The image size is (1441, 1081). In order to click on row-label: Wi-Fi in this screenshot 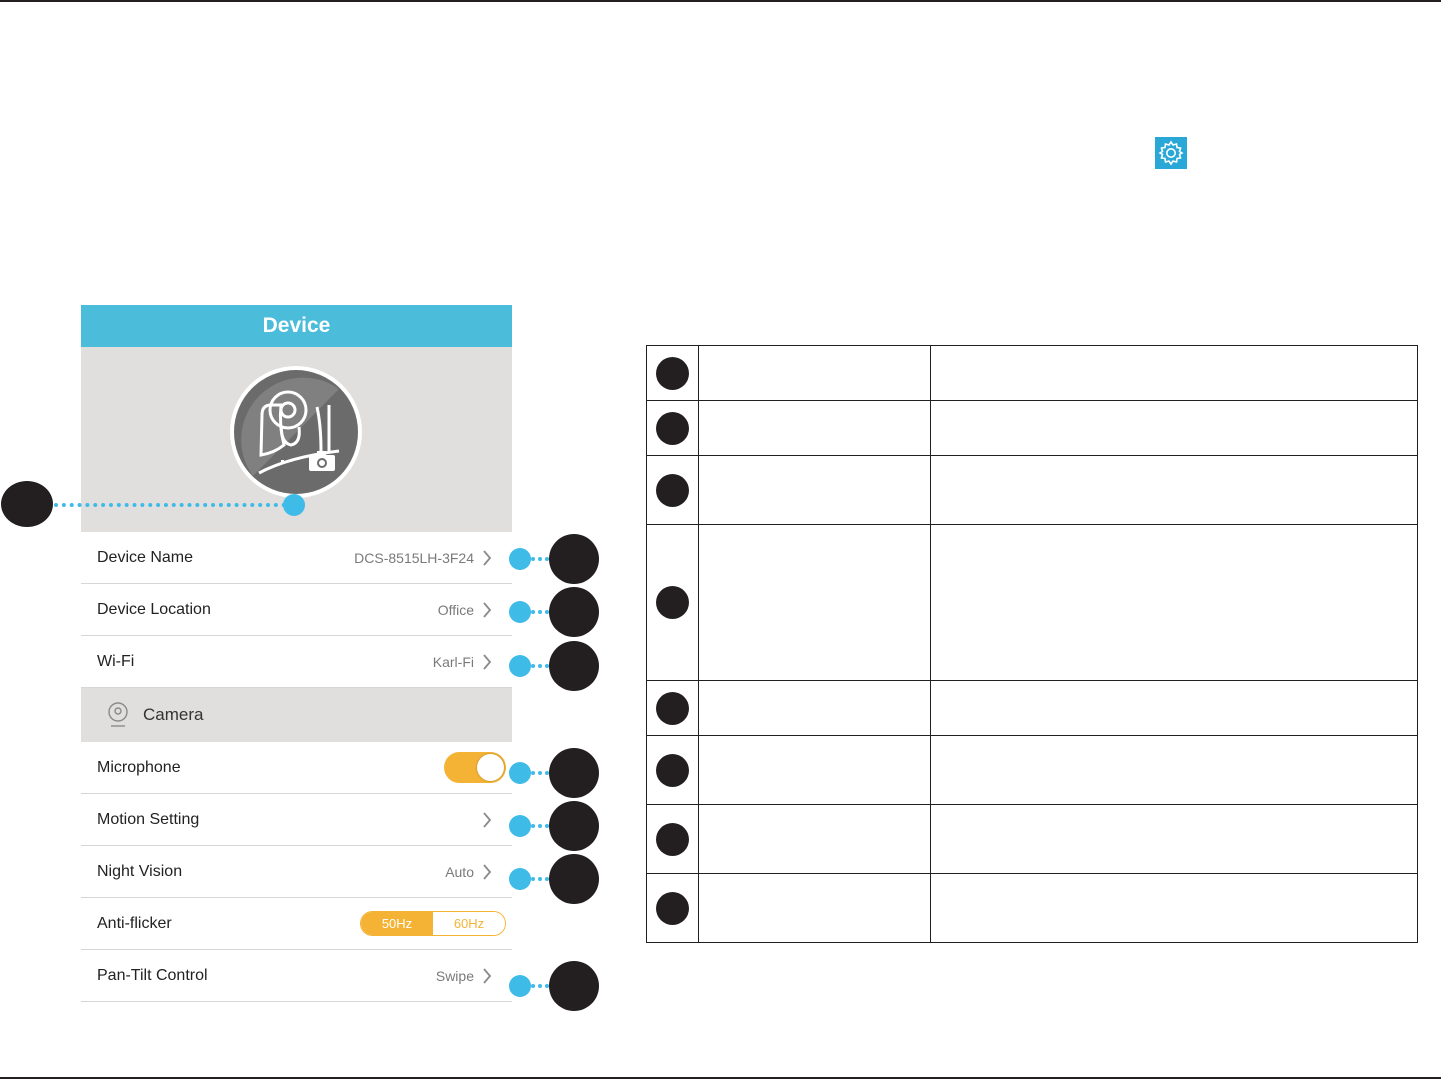, I will do `click(116, 661)`.